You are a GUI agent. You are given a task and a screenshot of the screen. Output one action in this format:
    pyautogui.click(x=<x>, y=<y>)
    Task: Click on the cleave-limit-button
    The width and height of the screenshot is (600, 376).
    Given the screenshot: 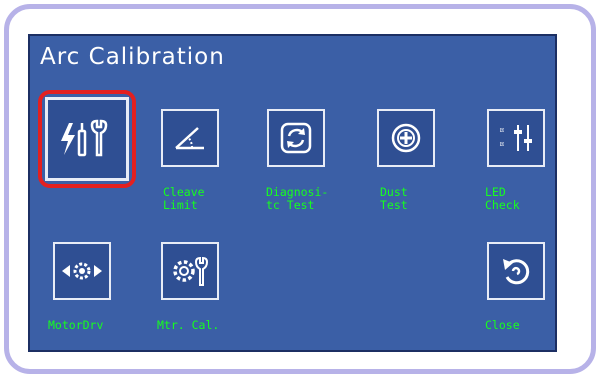 What is the action you would take?
    pyautogui.click(x=190, y=138)
    